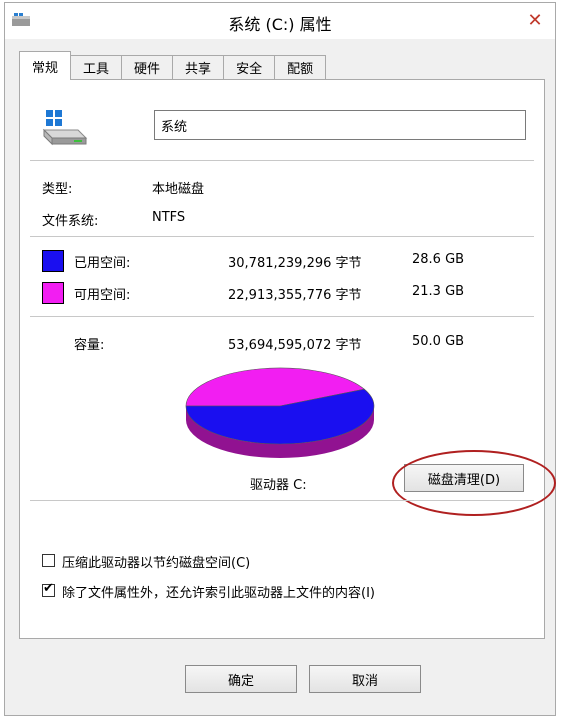 The height and width of the screenshot is (720, 564). I want to click on capacity-bytes: 53,694,595,072 字节, so click(295, 345).